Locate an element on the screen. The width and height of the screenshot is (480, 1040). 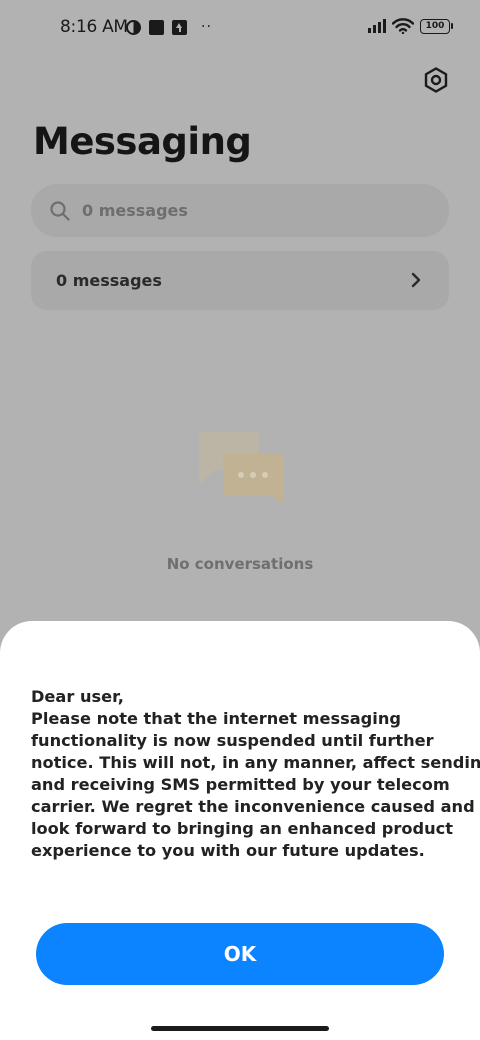
upload-icon is located at coordinates (179, 27).